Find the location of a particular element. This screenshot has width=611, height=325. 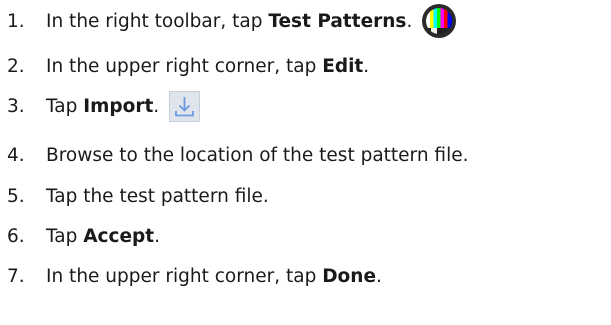

import-icon is located at coordinates (185, 106).